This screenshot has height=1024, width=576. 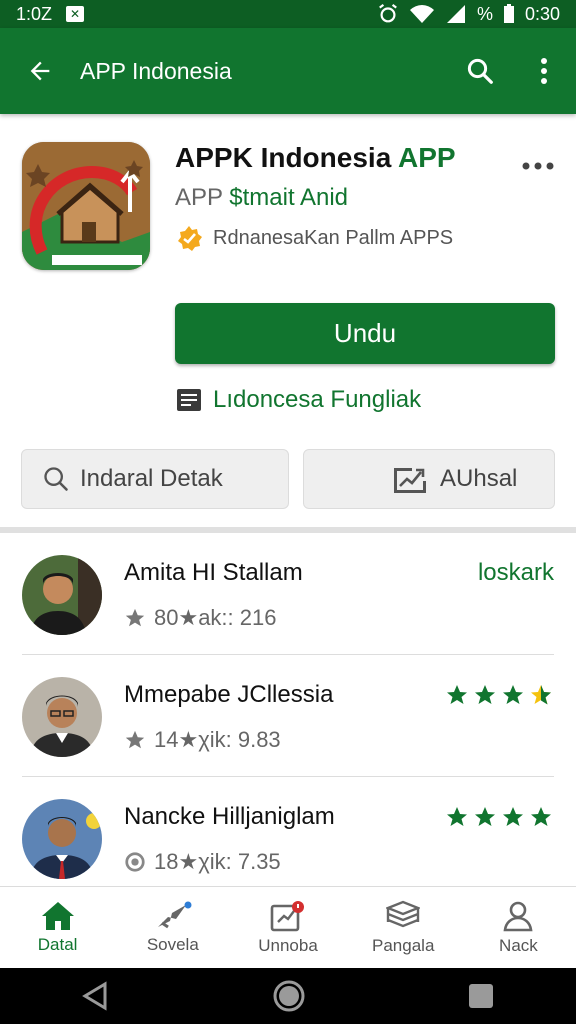 What do you see at coordinates (403, 927) in the screenshot?
I see `nav-item-pangala: Pangala` at bounding box center [403, 927].